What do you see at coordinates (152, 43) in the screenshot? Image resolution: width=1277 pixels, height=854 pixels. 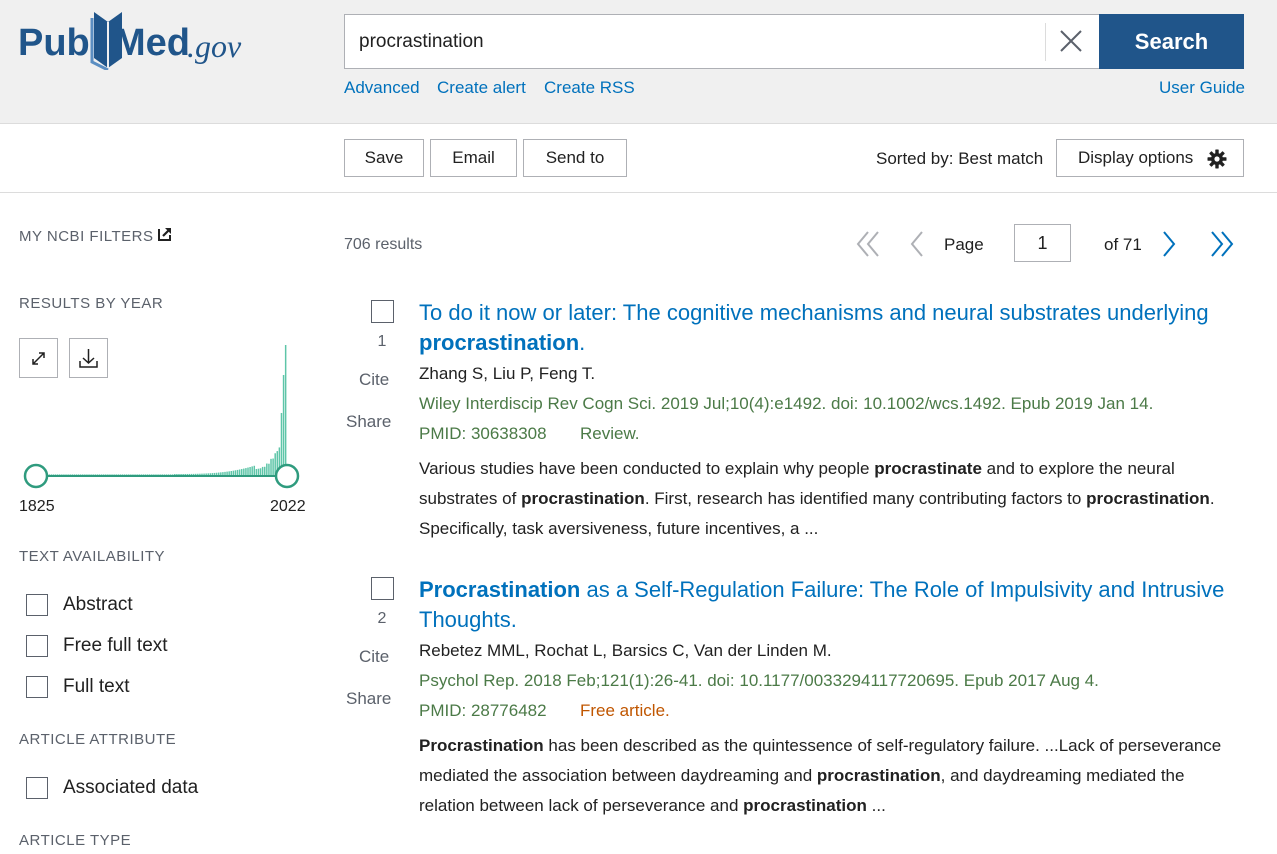 I see `logo-med: Med` at bounding box center [152, 43].